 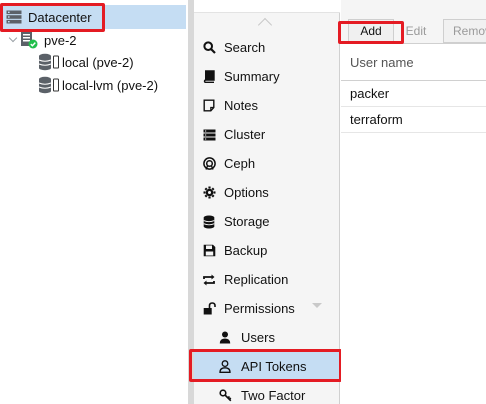 I want to click on nav-item-label: Ceph, so click(x=240, y=163).